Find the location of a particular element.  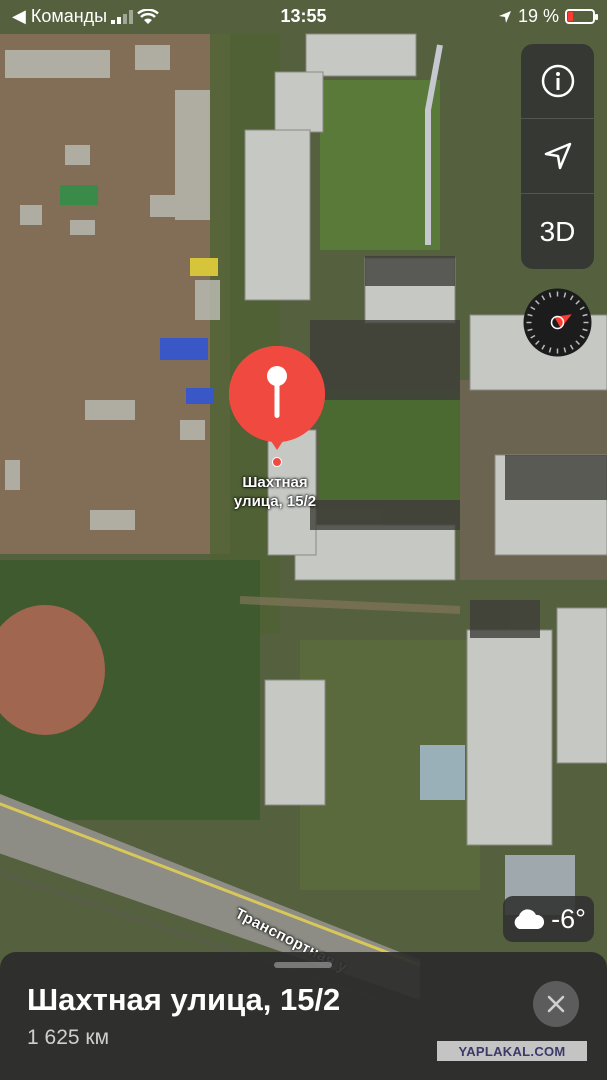

back-to-app-link: ◀ Команды is located at coordinates (59, 16).